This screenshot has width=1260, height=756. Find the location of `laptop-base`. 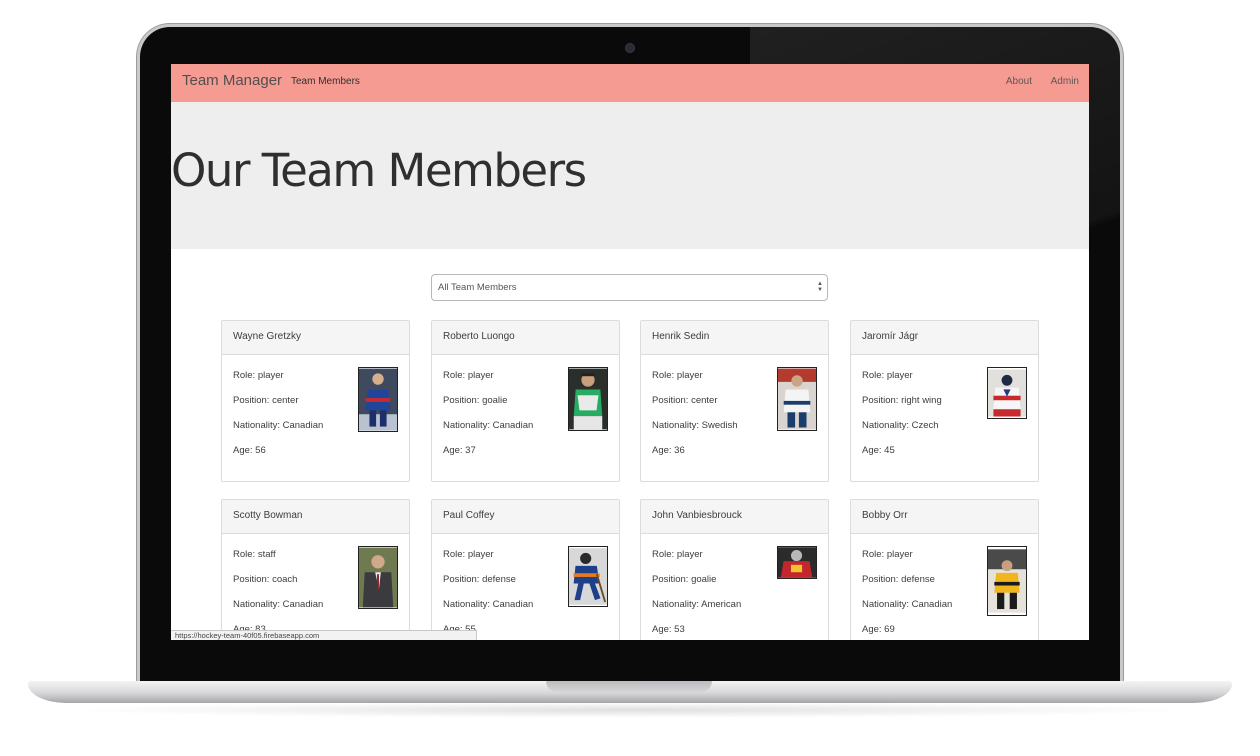

laptop-base is located at coordinates (630, 692).